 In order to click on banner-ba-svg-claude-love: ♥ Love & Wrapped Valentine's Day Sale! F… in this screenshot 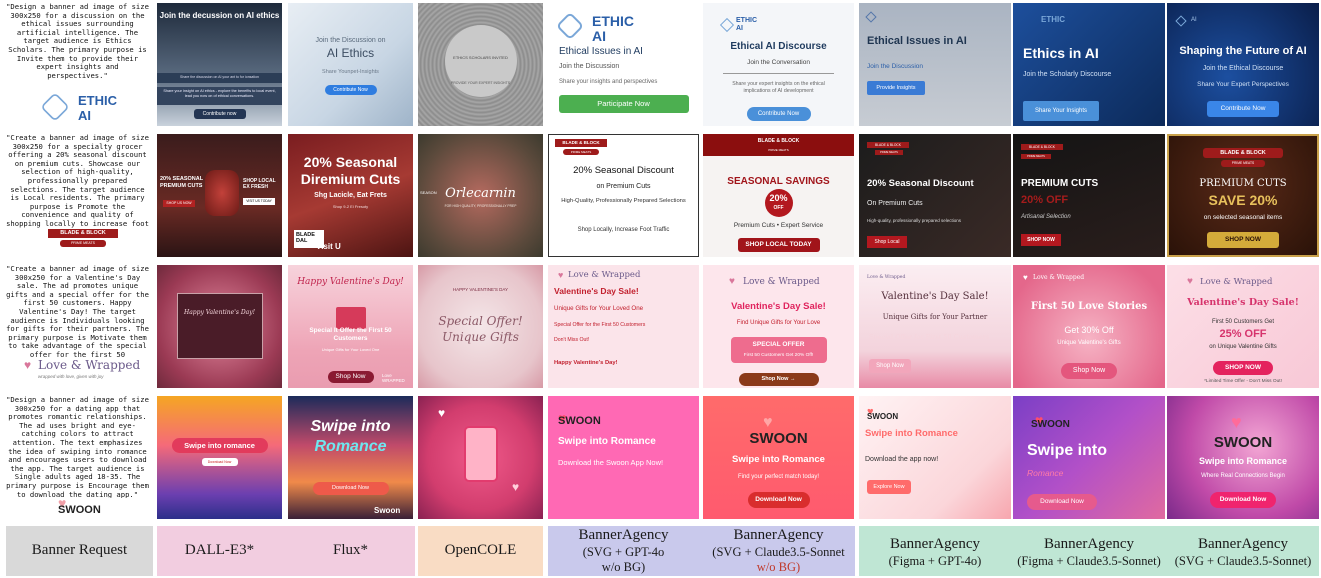, I will do `click(778, 326)`.